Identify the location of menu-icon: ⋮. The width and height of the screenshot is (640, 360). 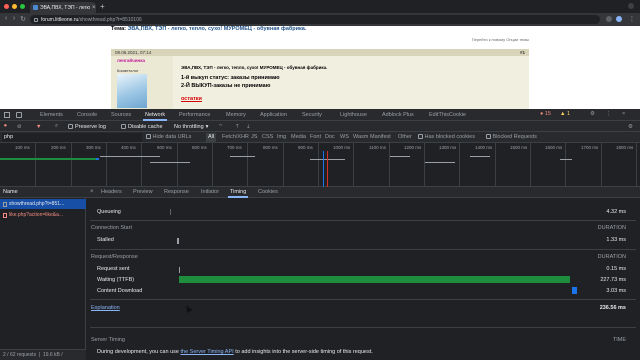
(632, 19).